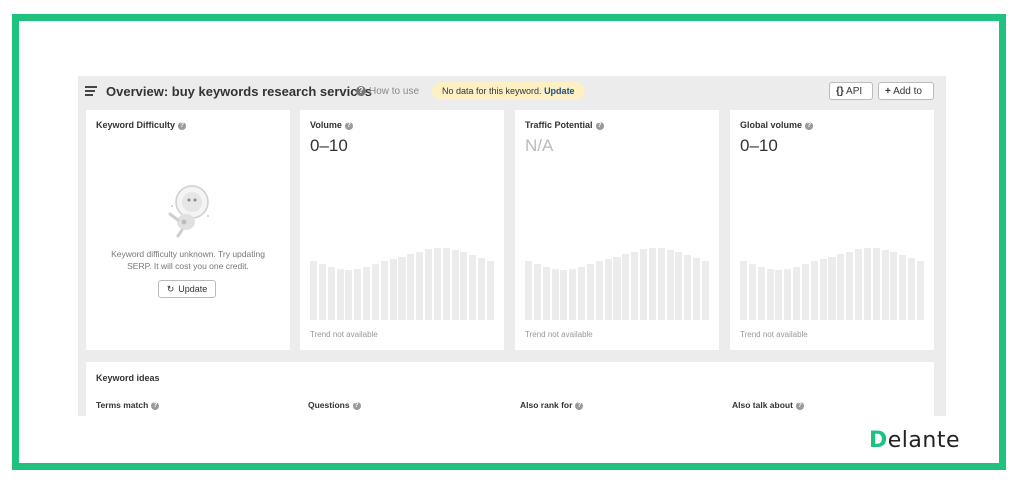  Describe the element at coordinates (768, 405) in the screenshot. I see `also-talk-about-header: Also talk about?` at that location.